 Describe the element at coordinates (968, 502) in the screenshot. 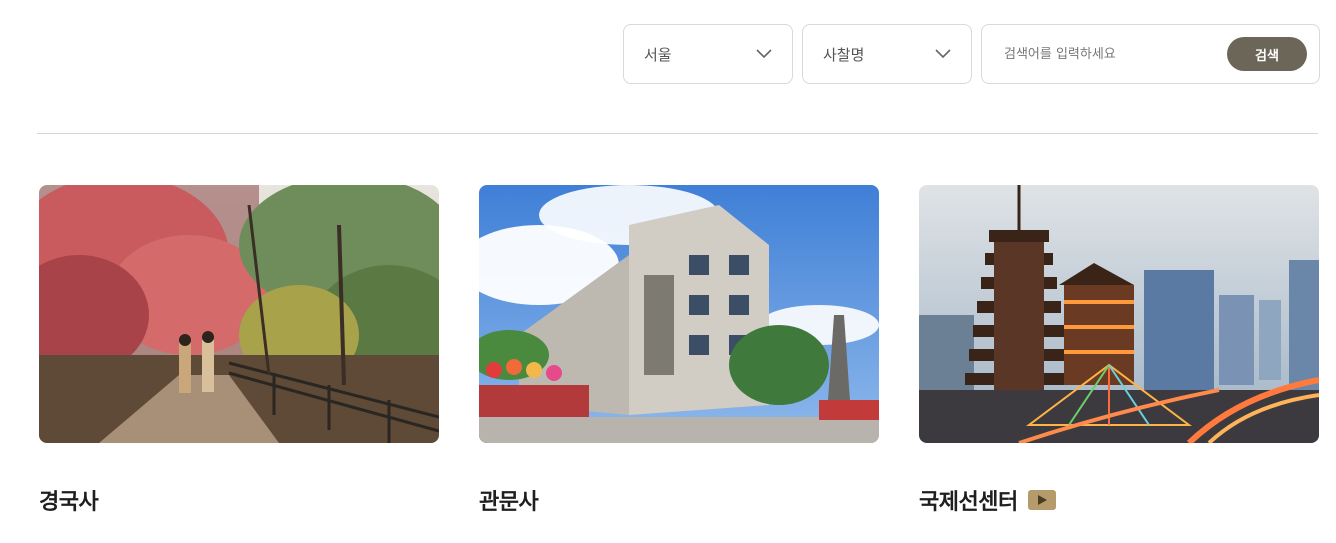

I see `temple-name: 국제선센터` at that location.